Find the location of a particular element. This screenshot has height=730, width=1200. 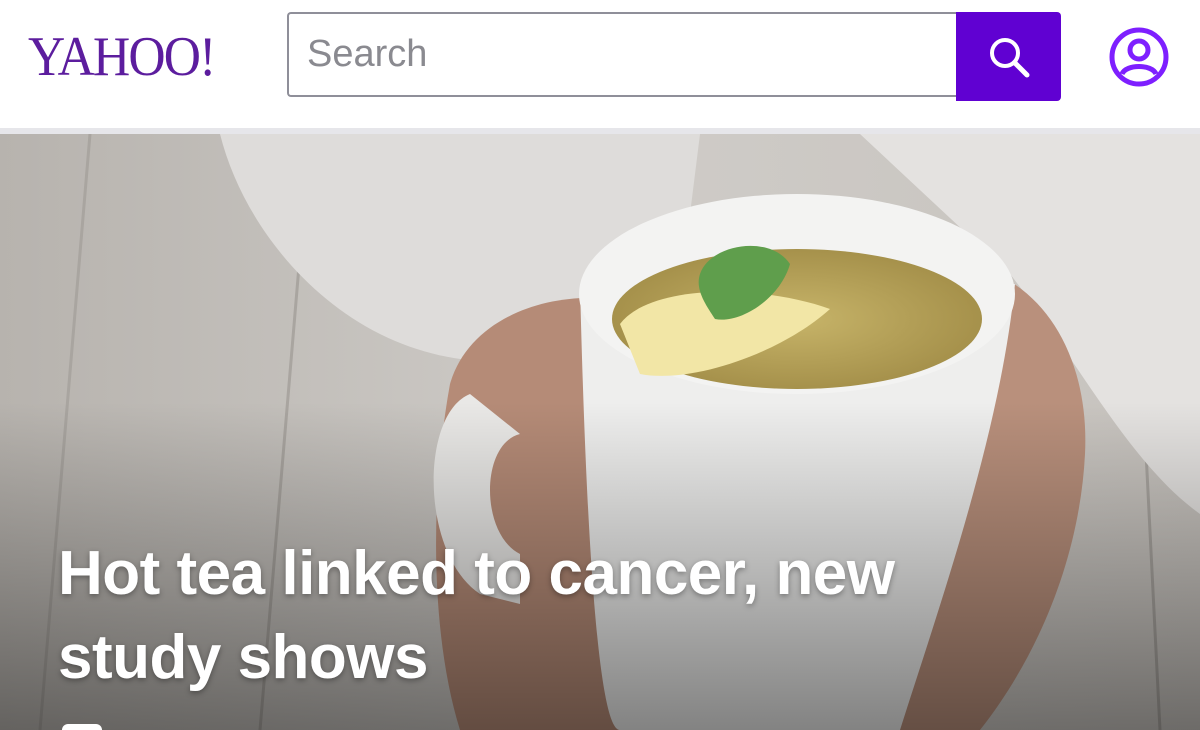

search-bar is located at coordinates (674, 56).